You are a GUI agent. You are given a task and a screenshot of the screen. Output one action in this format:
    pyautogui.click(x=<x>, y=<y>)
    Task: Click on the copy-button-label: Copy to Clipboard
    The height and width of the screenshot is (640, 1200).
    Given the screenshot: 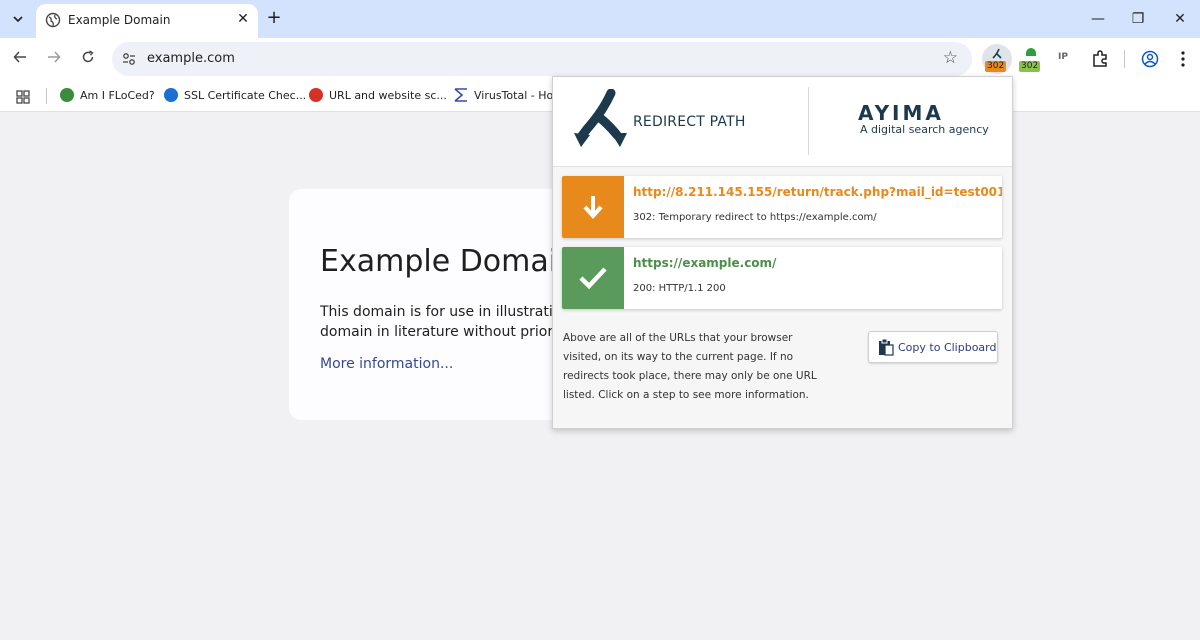 What is the action you would take?
    pyautogui.click(x=947, y=347)
    